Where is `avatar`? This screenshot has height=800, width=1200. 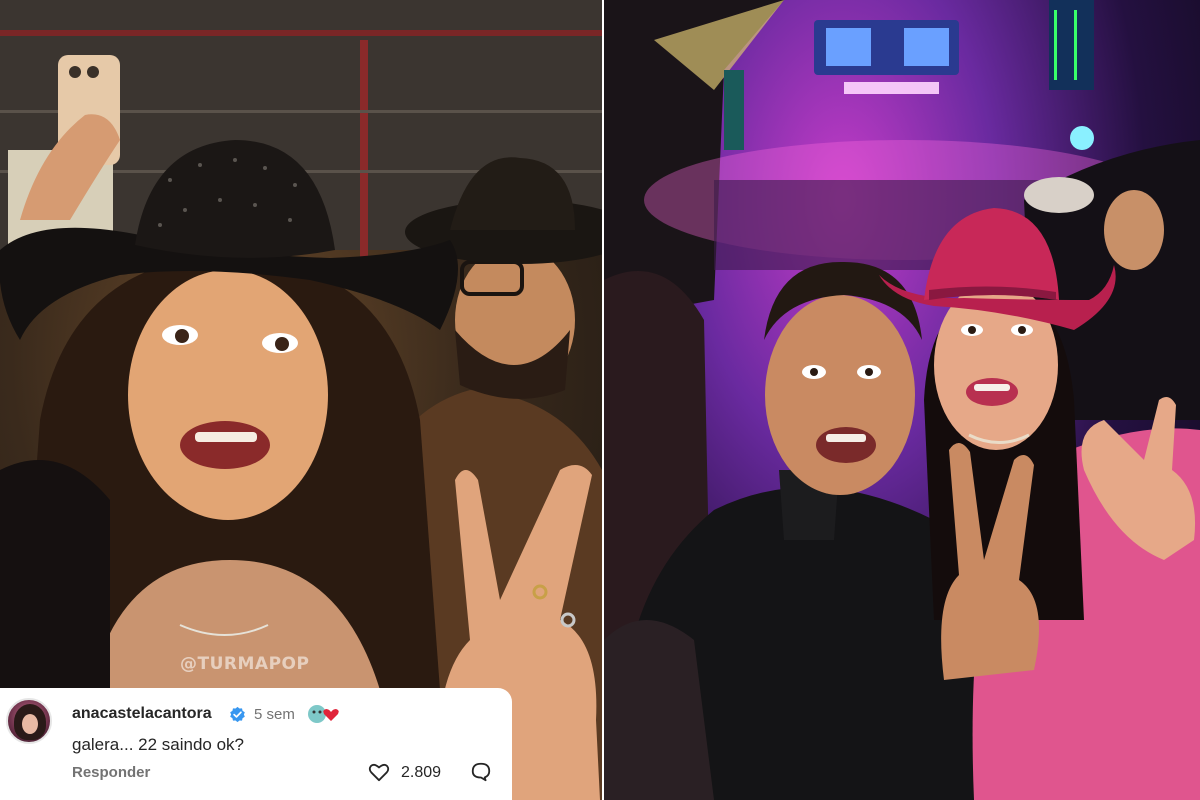
avatar is located at coordinates (29, 721).